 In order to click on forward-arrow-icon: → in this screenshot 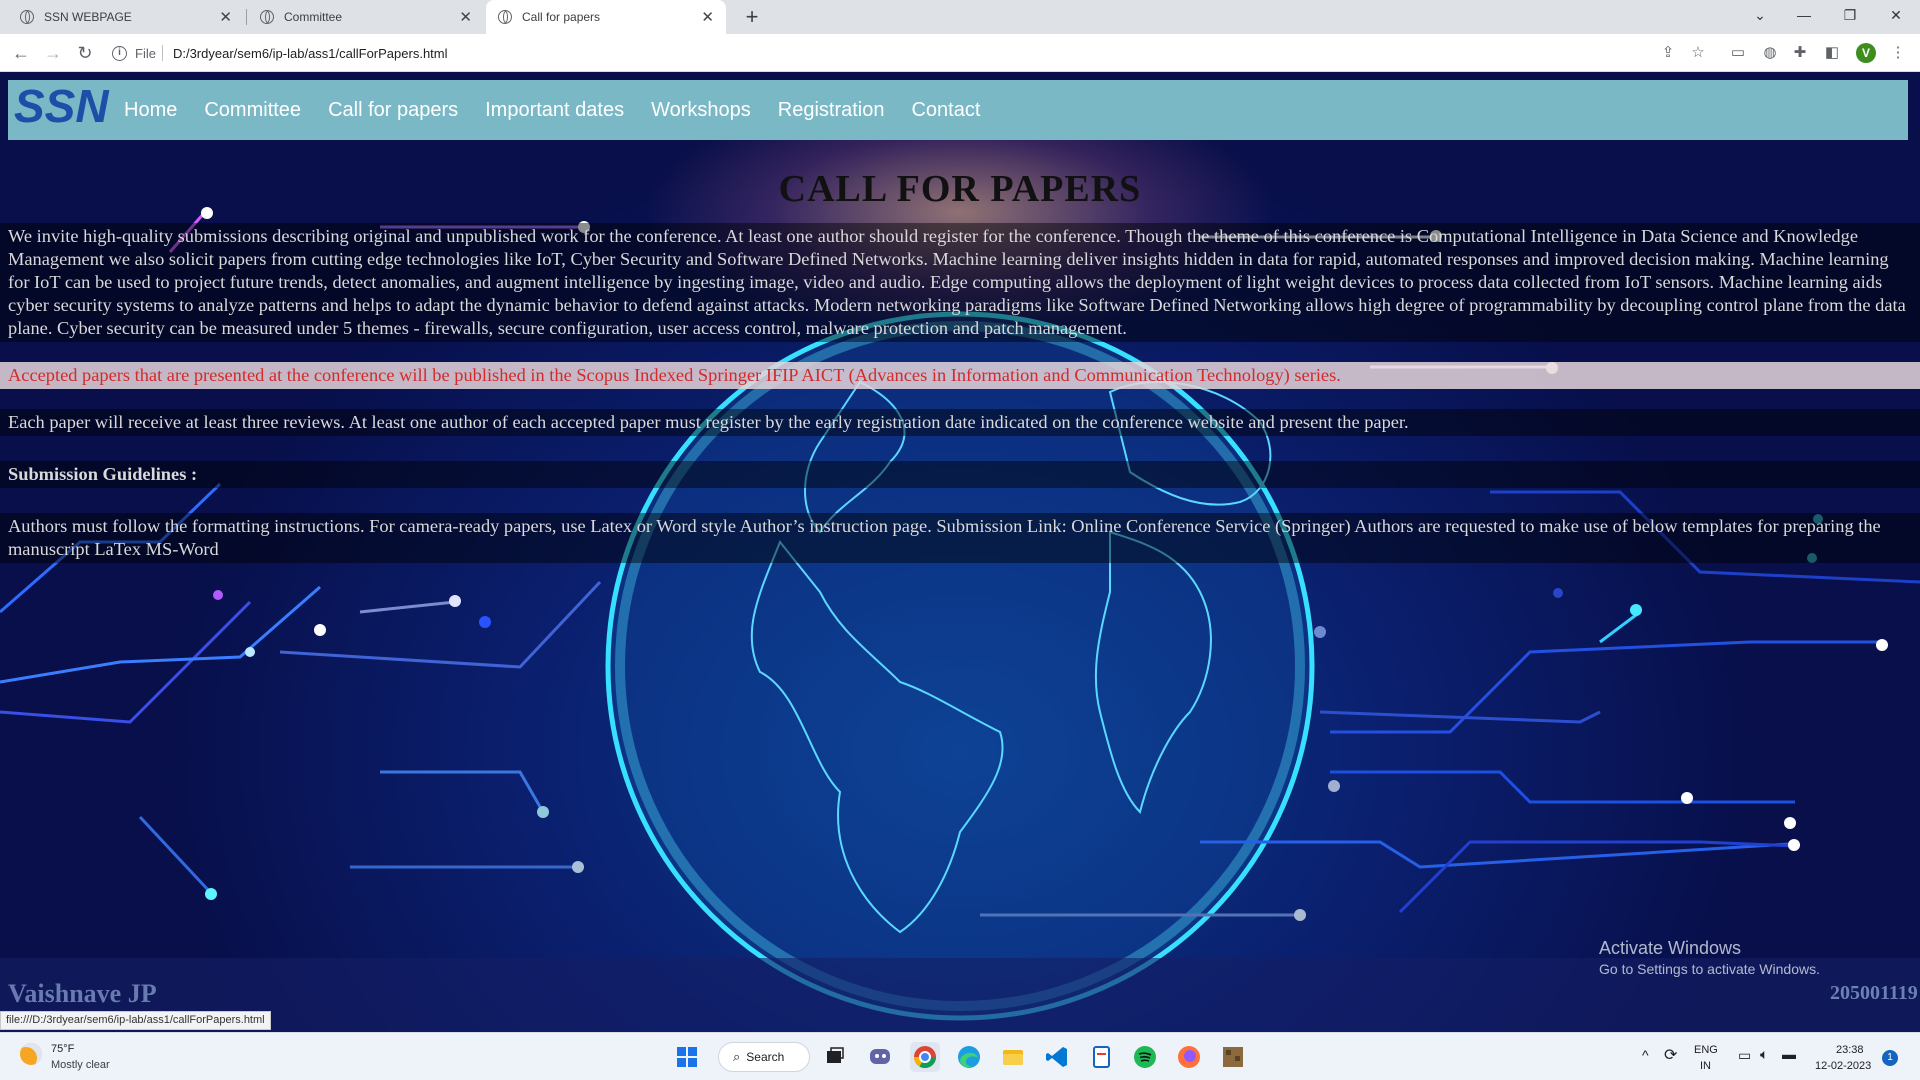, I will do `click(53, 53)`.